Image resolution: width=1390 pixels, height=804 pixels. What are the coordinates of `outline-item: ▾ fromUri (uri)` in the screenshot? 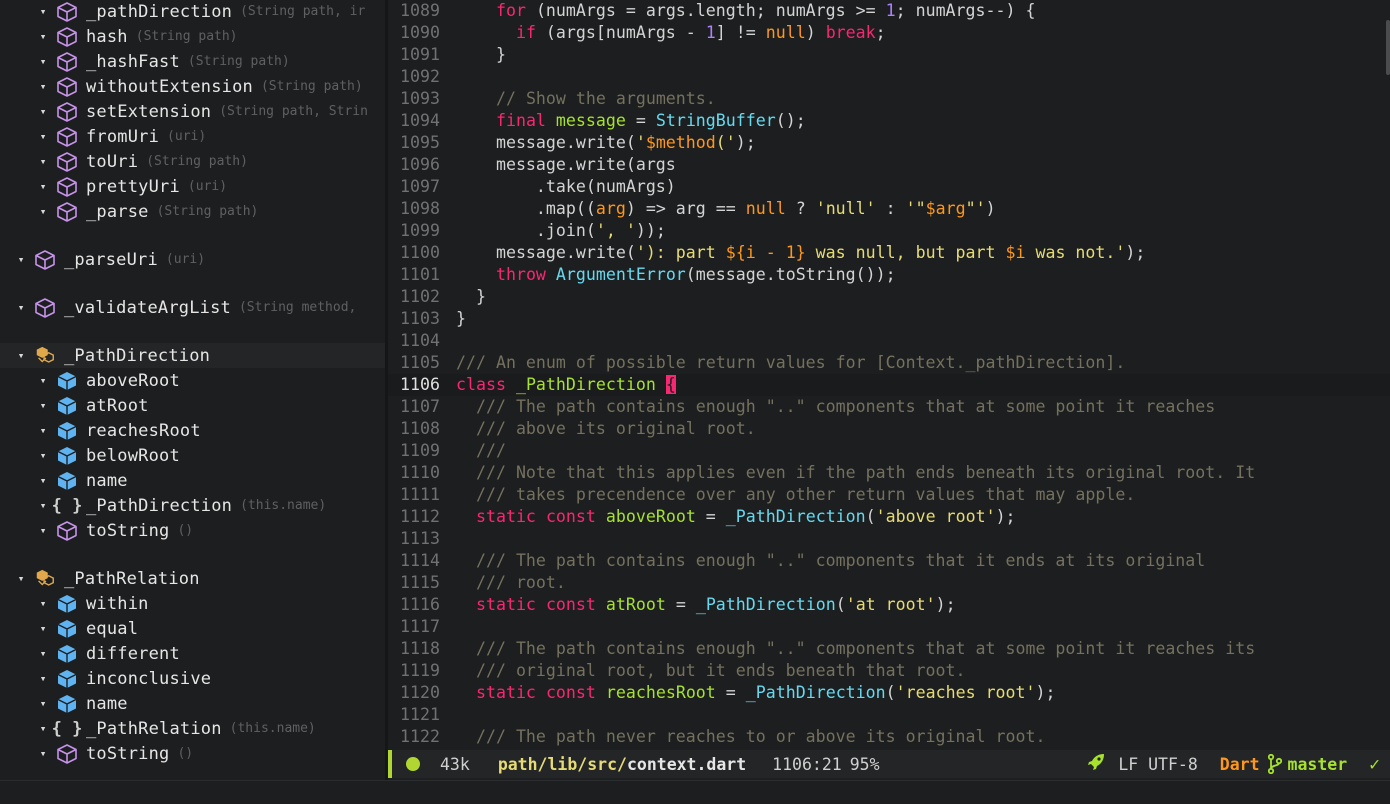 It's located at (192, 136).